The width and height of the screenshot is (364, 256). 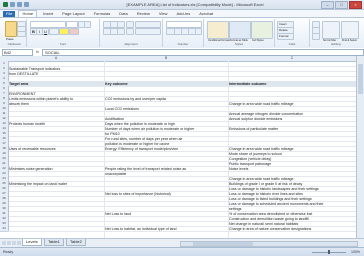 I want to click on zoom-slider, so click(x=329, y=252).